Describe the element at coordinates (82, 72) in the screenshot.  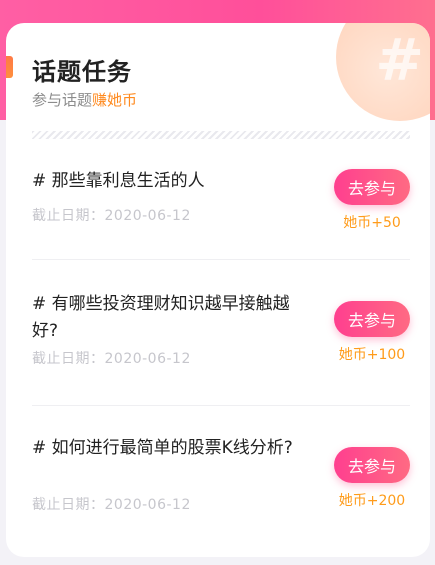
I see `page-title: 话题任务` at that location.